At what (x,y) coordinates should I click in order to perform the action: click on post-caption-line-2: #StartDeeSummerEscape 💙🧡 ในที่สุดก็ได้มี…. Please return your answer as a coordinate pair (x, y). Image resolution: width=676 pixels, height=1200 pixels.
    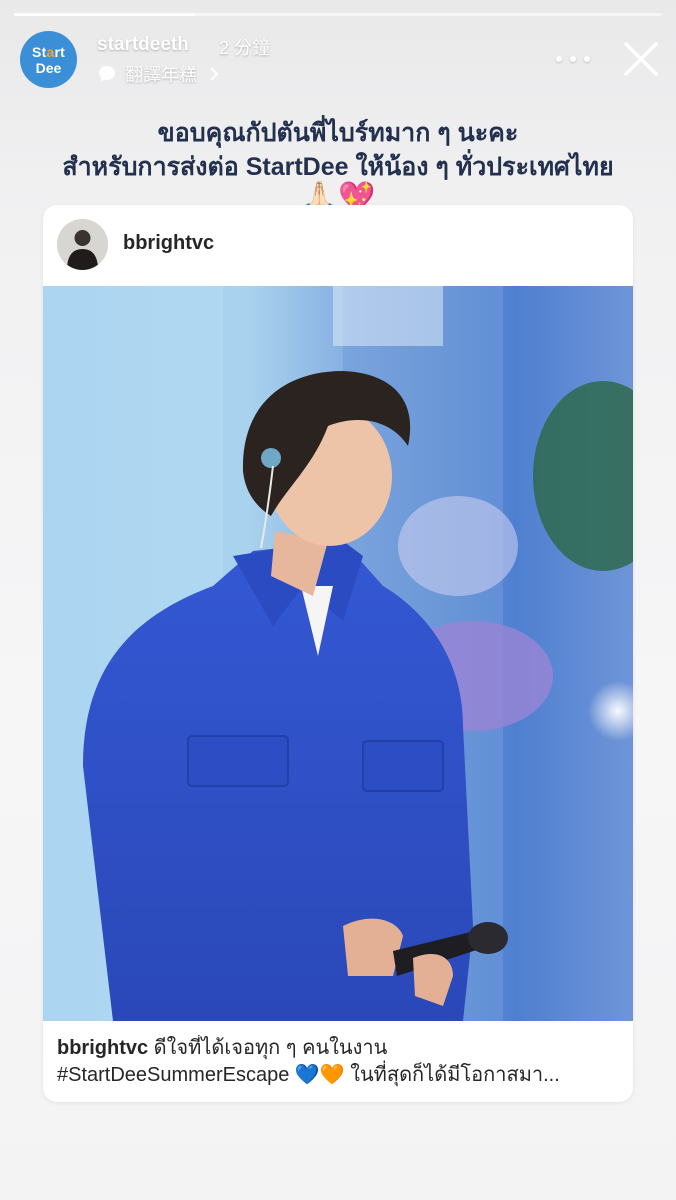
    Looking at the image, I should click on (308, 1075).